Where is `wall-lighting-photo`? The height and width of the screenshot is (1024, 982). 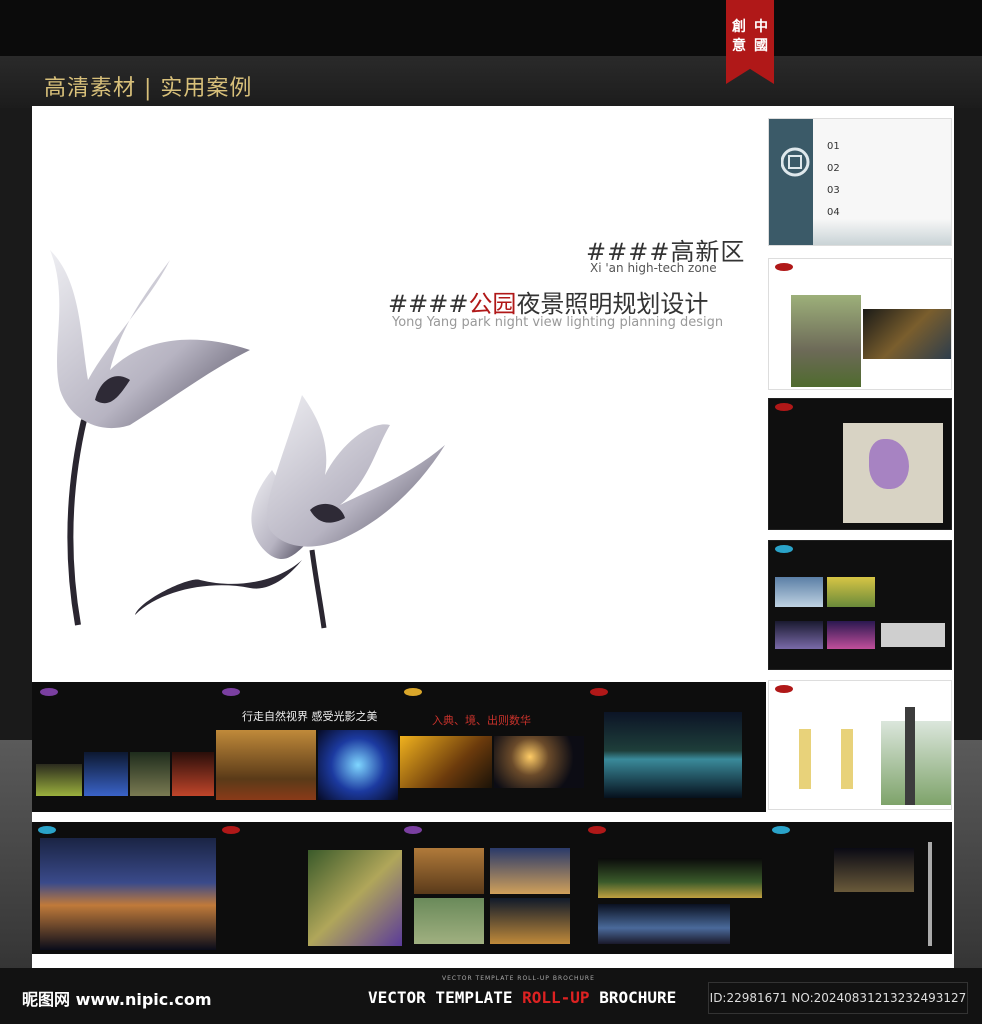 wall-lighting-photo is located at coordinates (673, 755).